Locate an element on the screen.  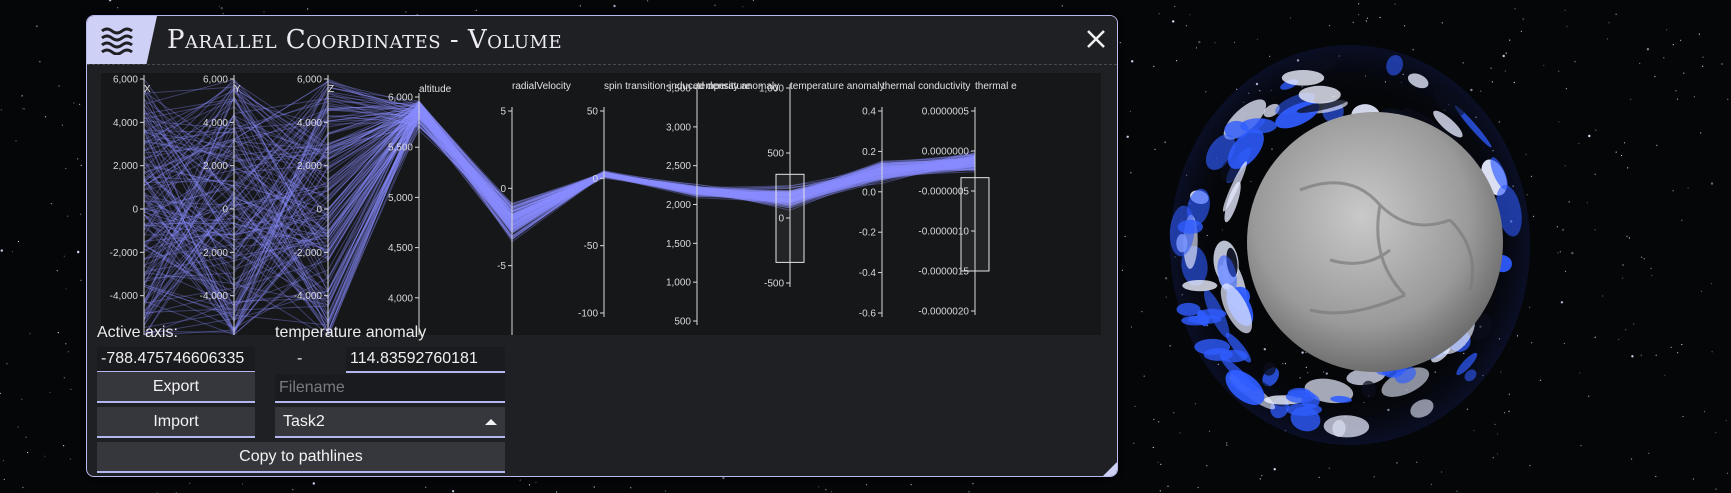
chevron-up-icon is located at coordinates (491, 422).